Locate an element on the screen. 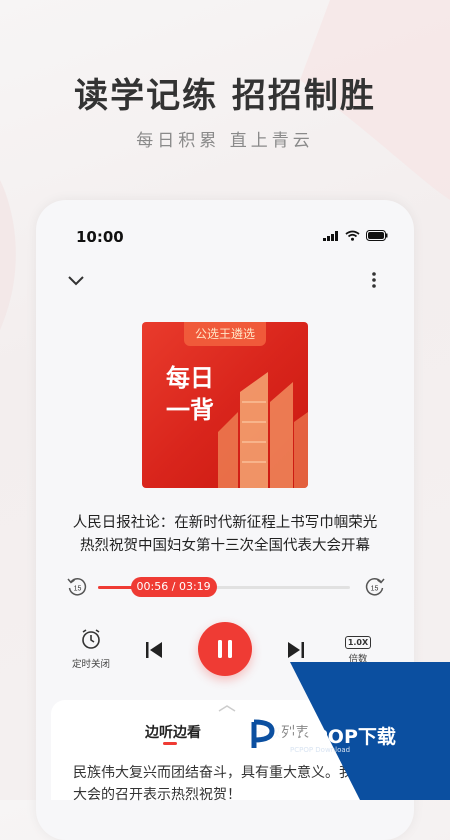 This screenshot has width=450, height=840. rewind-15-icon: 15 is located at coordinates (77, 587).